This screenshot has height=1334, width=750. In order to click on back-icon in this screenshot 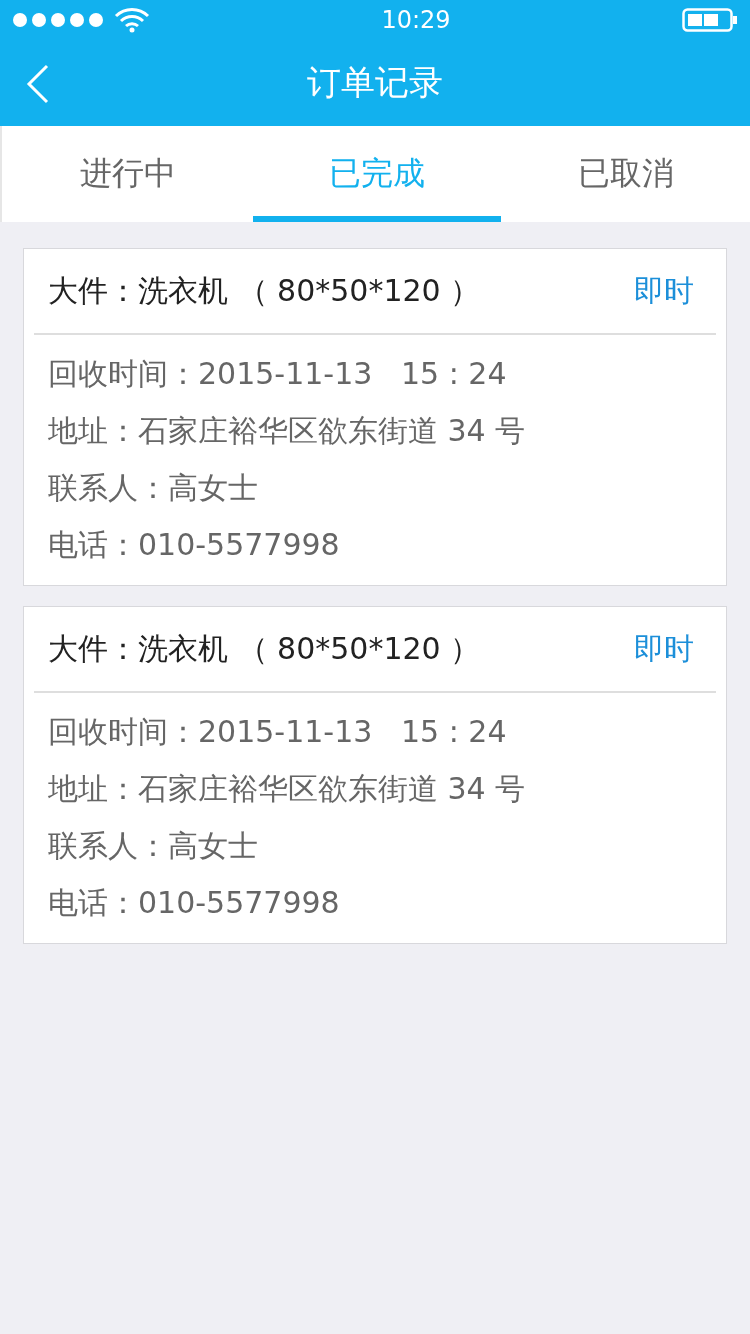, I will do `click(38, 84)`.